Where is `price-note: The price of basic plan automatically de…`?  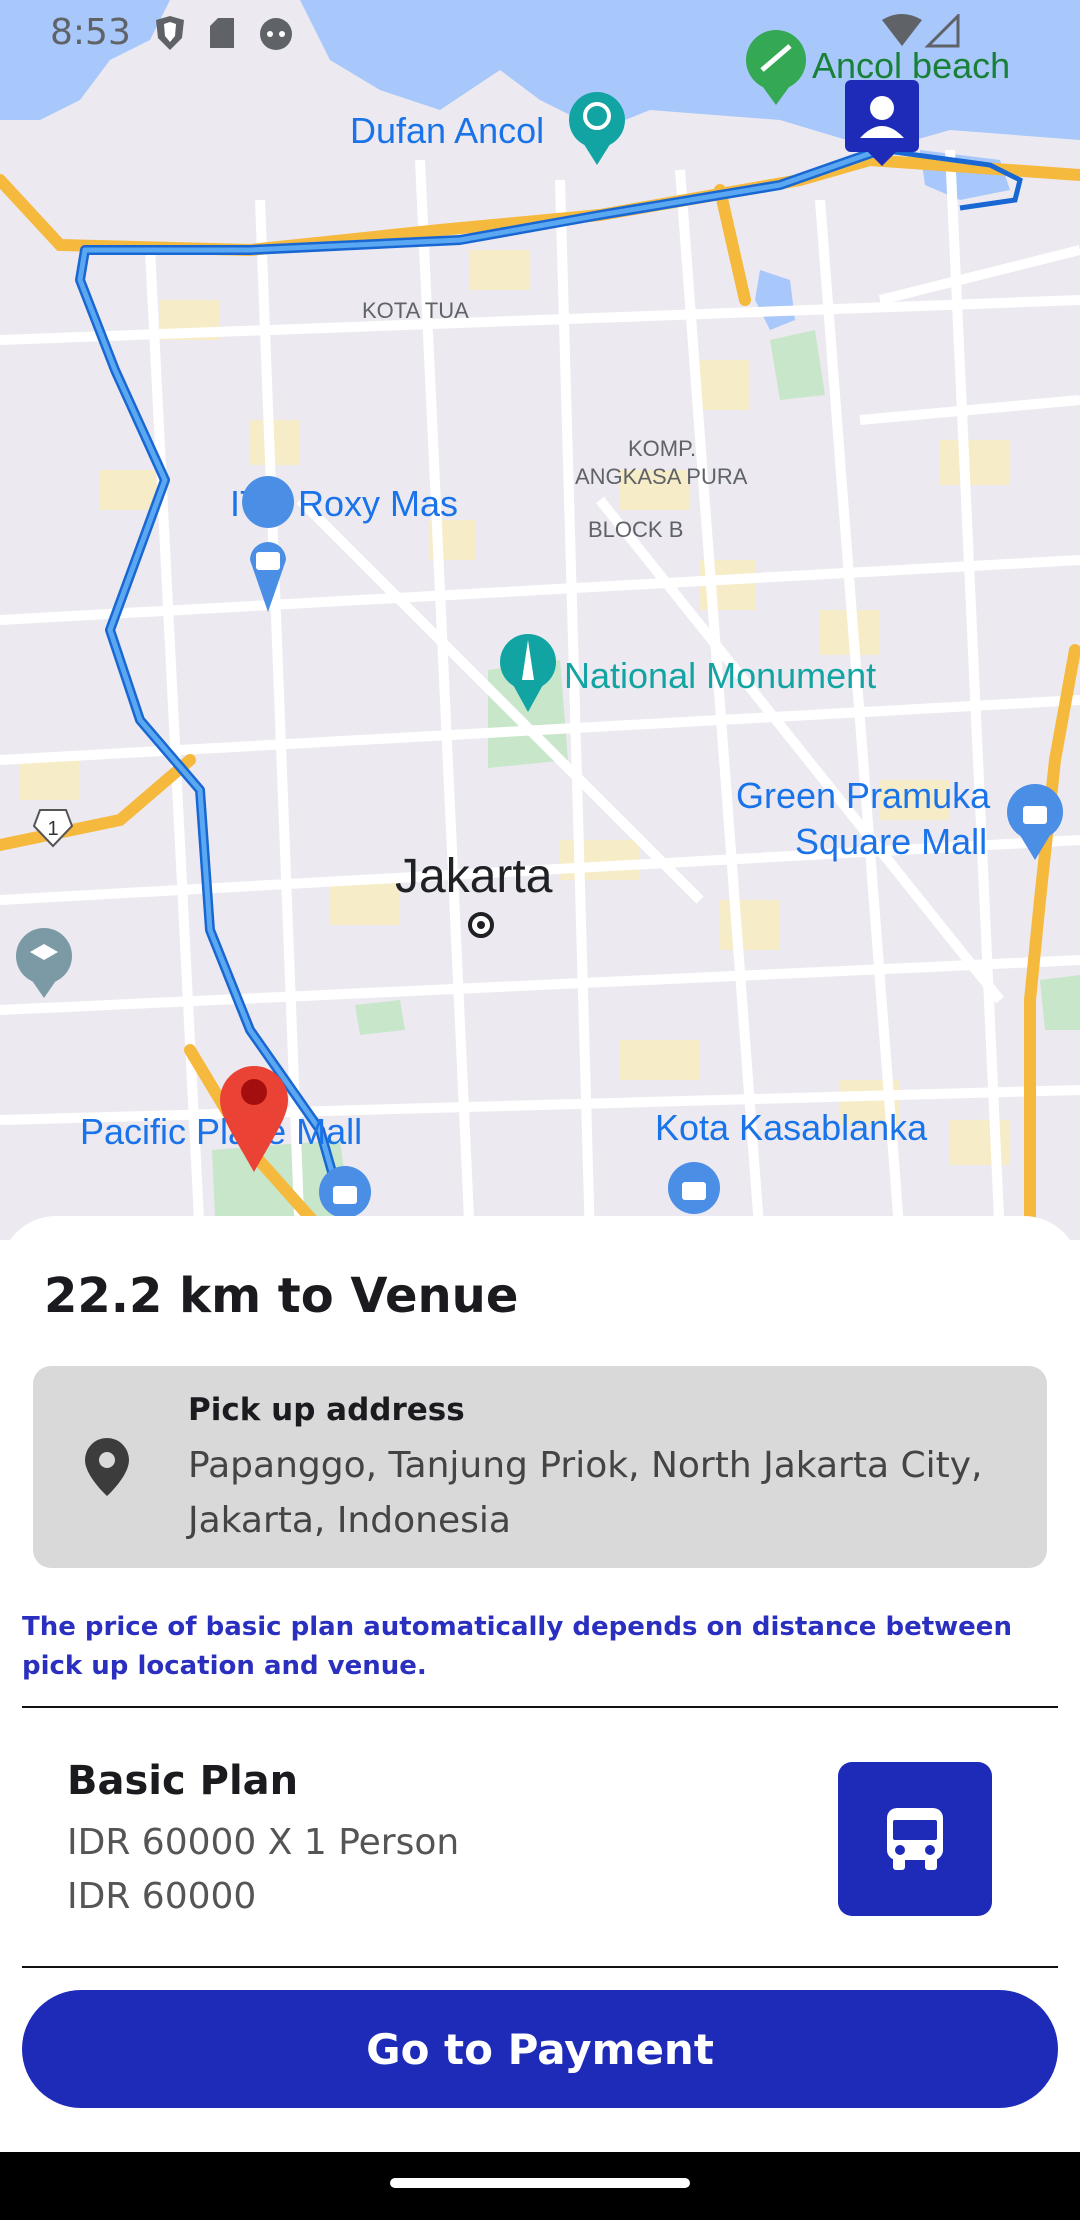 price-note: The price of basic plan automatically de… is located at coordinates (517, 1646).